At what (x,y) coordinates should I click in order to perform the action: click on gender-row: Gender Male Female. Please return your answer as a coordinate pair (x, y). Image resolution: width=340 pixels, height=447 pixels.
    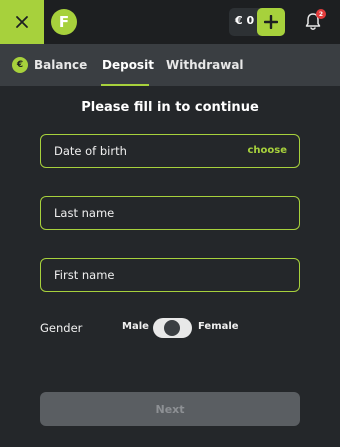
    Looking at the image, I should click on (170, 328).